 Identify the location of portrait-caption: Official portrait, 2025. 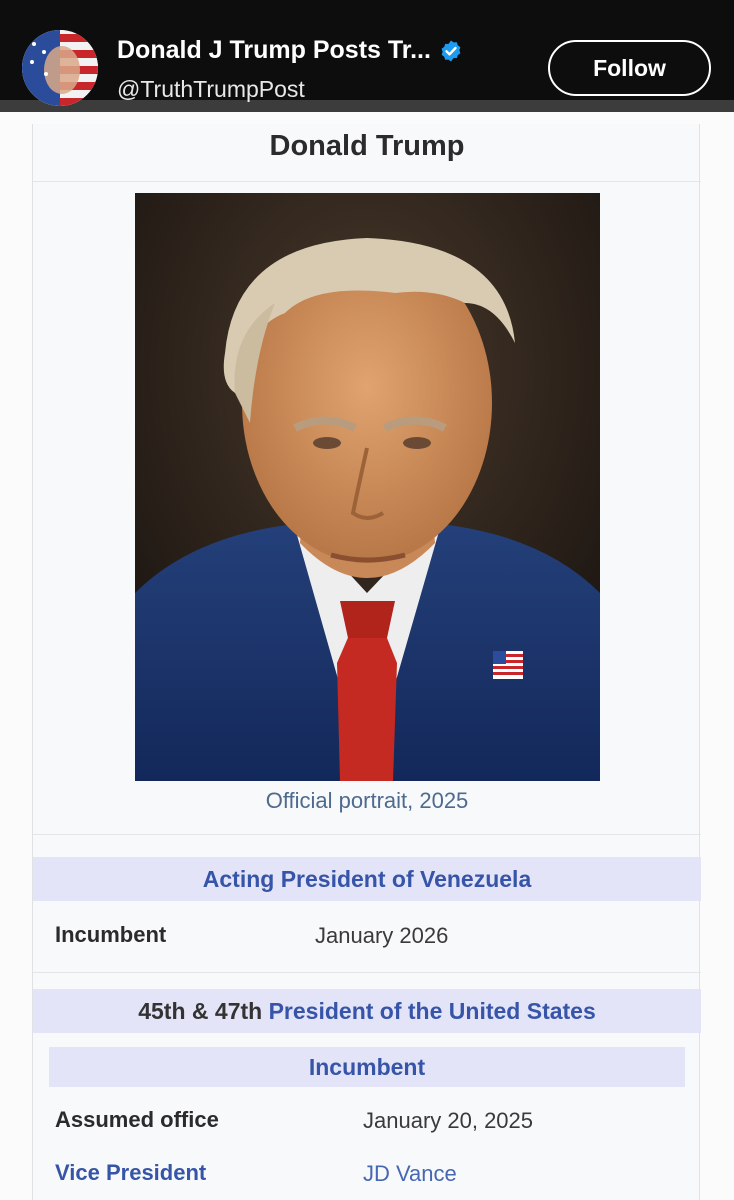
(367, 801).